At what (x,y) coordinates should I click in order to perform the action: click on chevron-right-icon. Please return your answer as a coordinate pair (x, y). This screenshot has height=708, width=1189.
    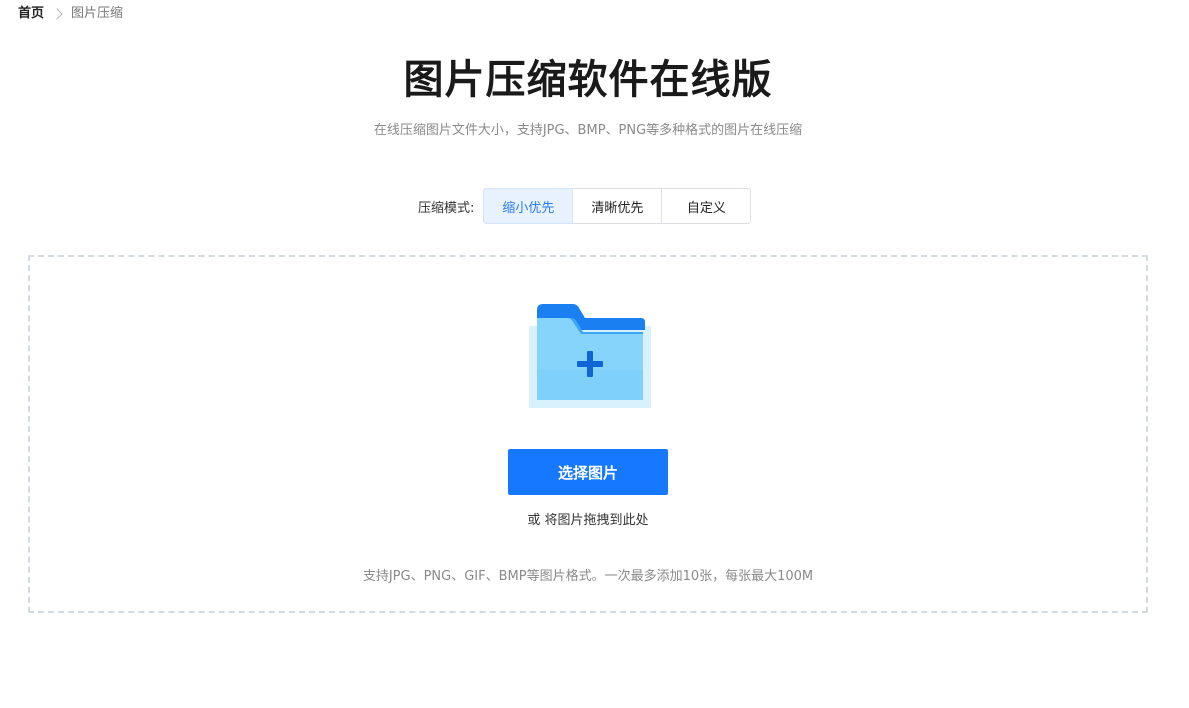
    Looking at the image, I should click on (57, 14).